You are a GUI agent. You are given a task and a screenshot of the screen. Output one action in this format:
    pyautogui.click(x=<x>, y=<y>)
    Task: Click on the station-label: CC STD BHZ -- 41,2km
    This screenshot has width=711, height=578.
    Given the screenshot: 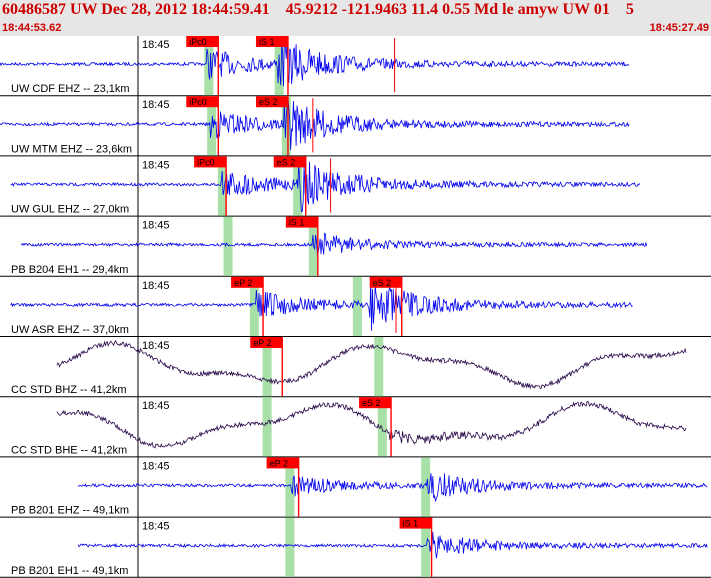 What is the action you would take?
    pyautogui.click(x=69, y=390)
    